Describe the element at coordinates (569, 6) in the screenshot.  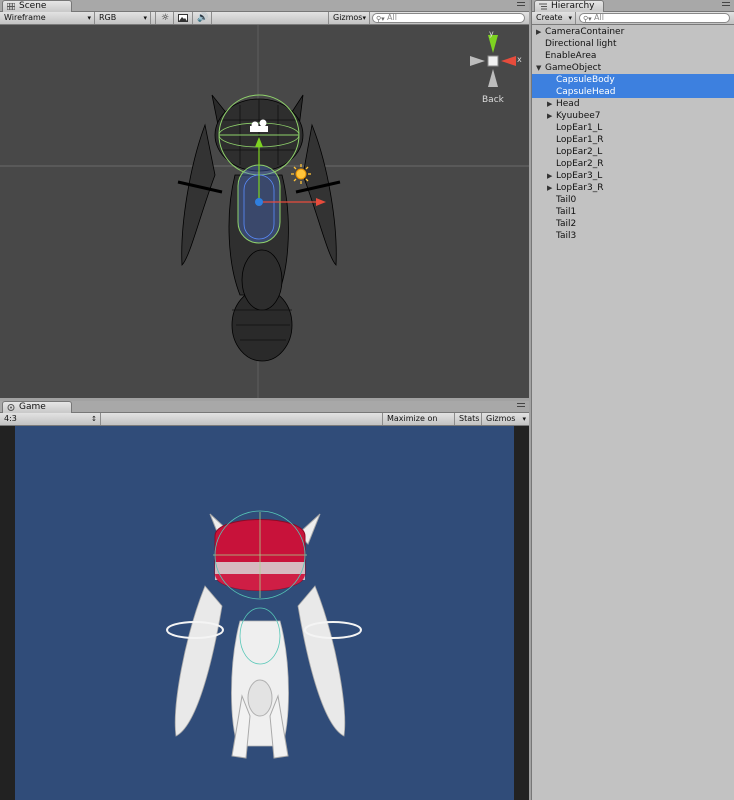
I see `tab-hierarchy: Hierarchy` at that location.